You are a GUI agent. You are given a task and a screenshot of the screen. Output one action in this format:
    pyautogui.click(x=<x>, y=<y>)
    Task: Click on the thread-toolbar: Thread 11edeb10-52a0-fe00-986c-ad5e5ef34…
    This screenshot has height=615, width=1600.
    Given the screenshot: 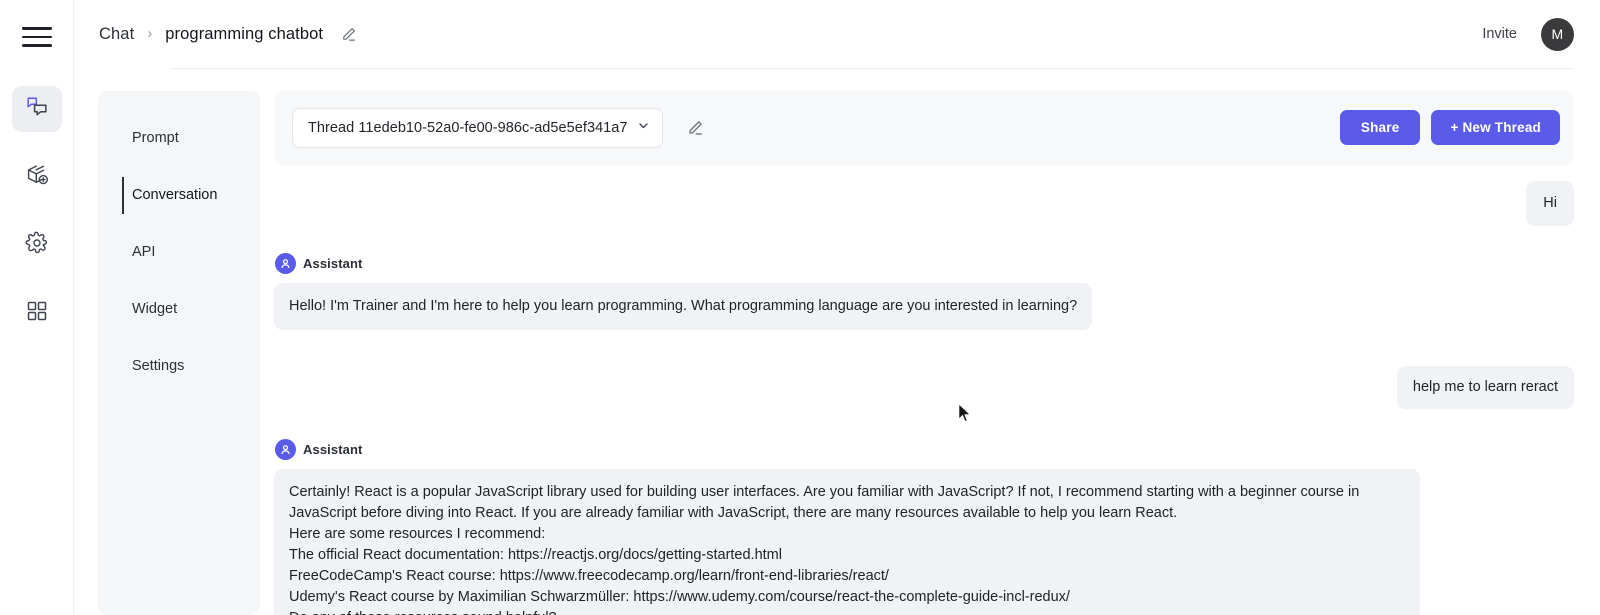 What is the action you would take?
    pyautogui.click(x=924, y=127)
    